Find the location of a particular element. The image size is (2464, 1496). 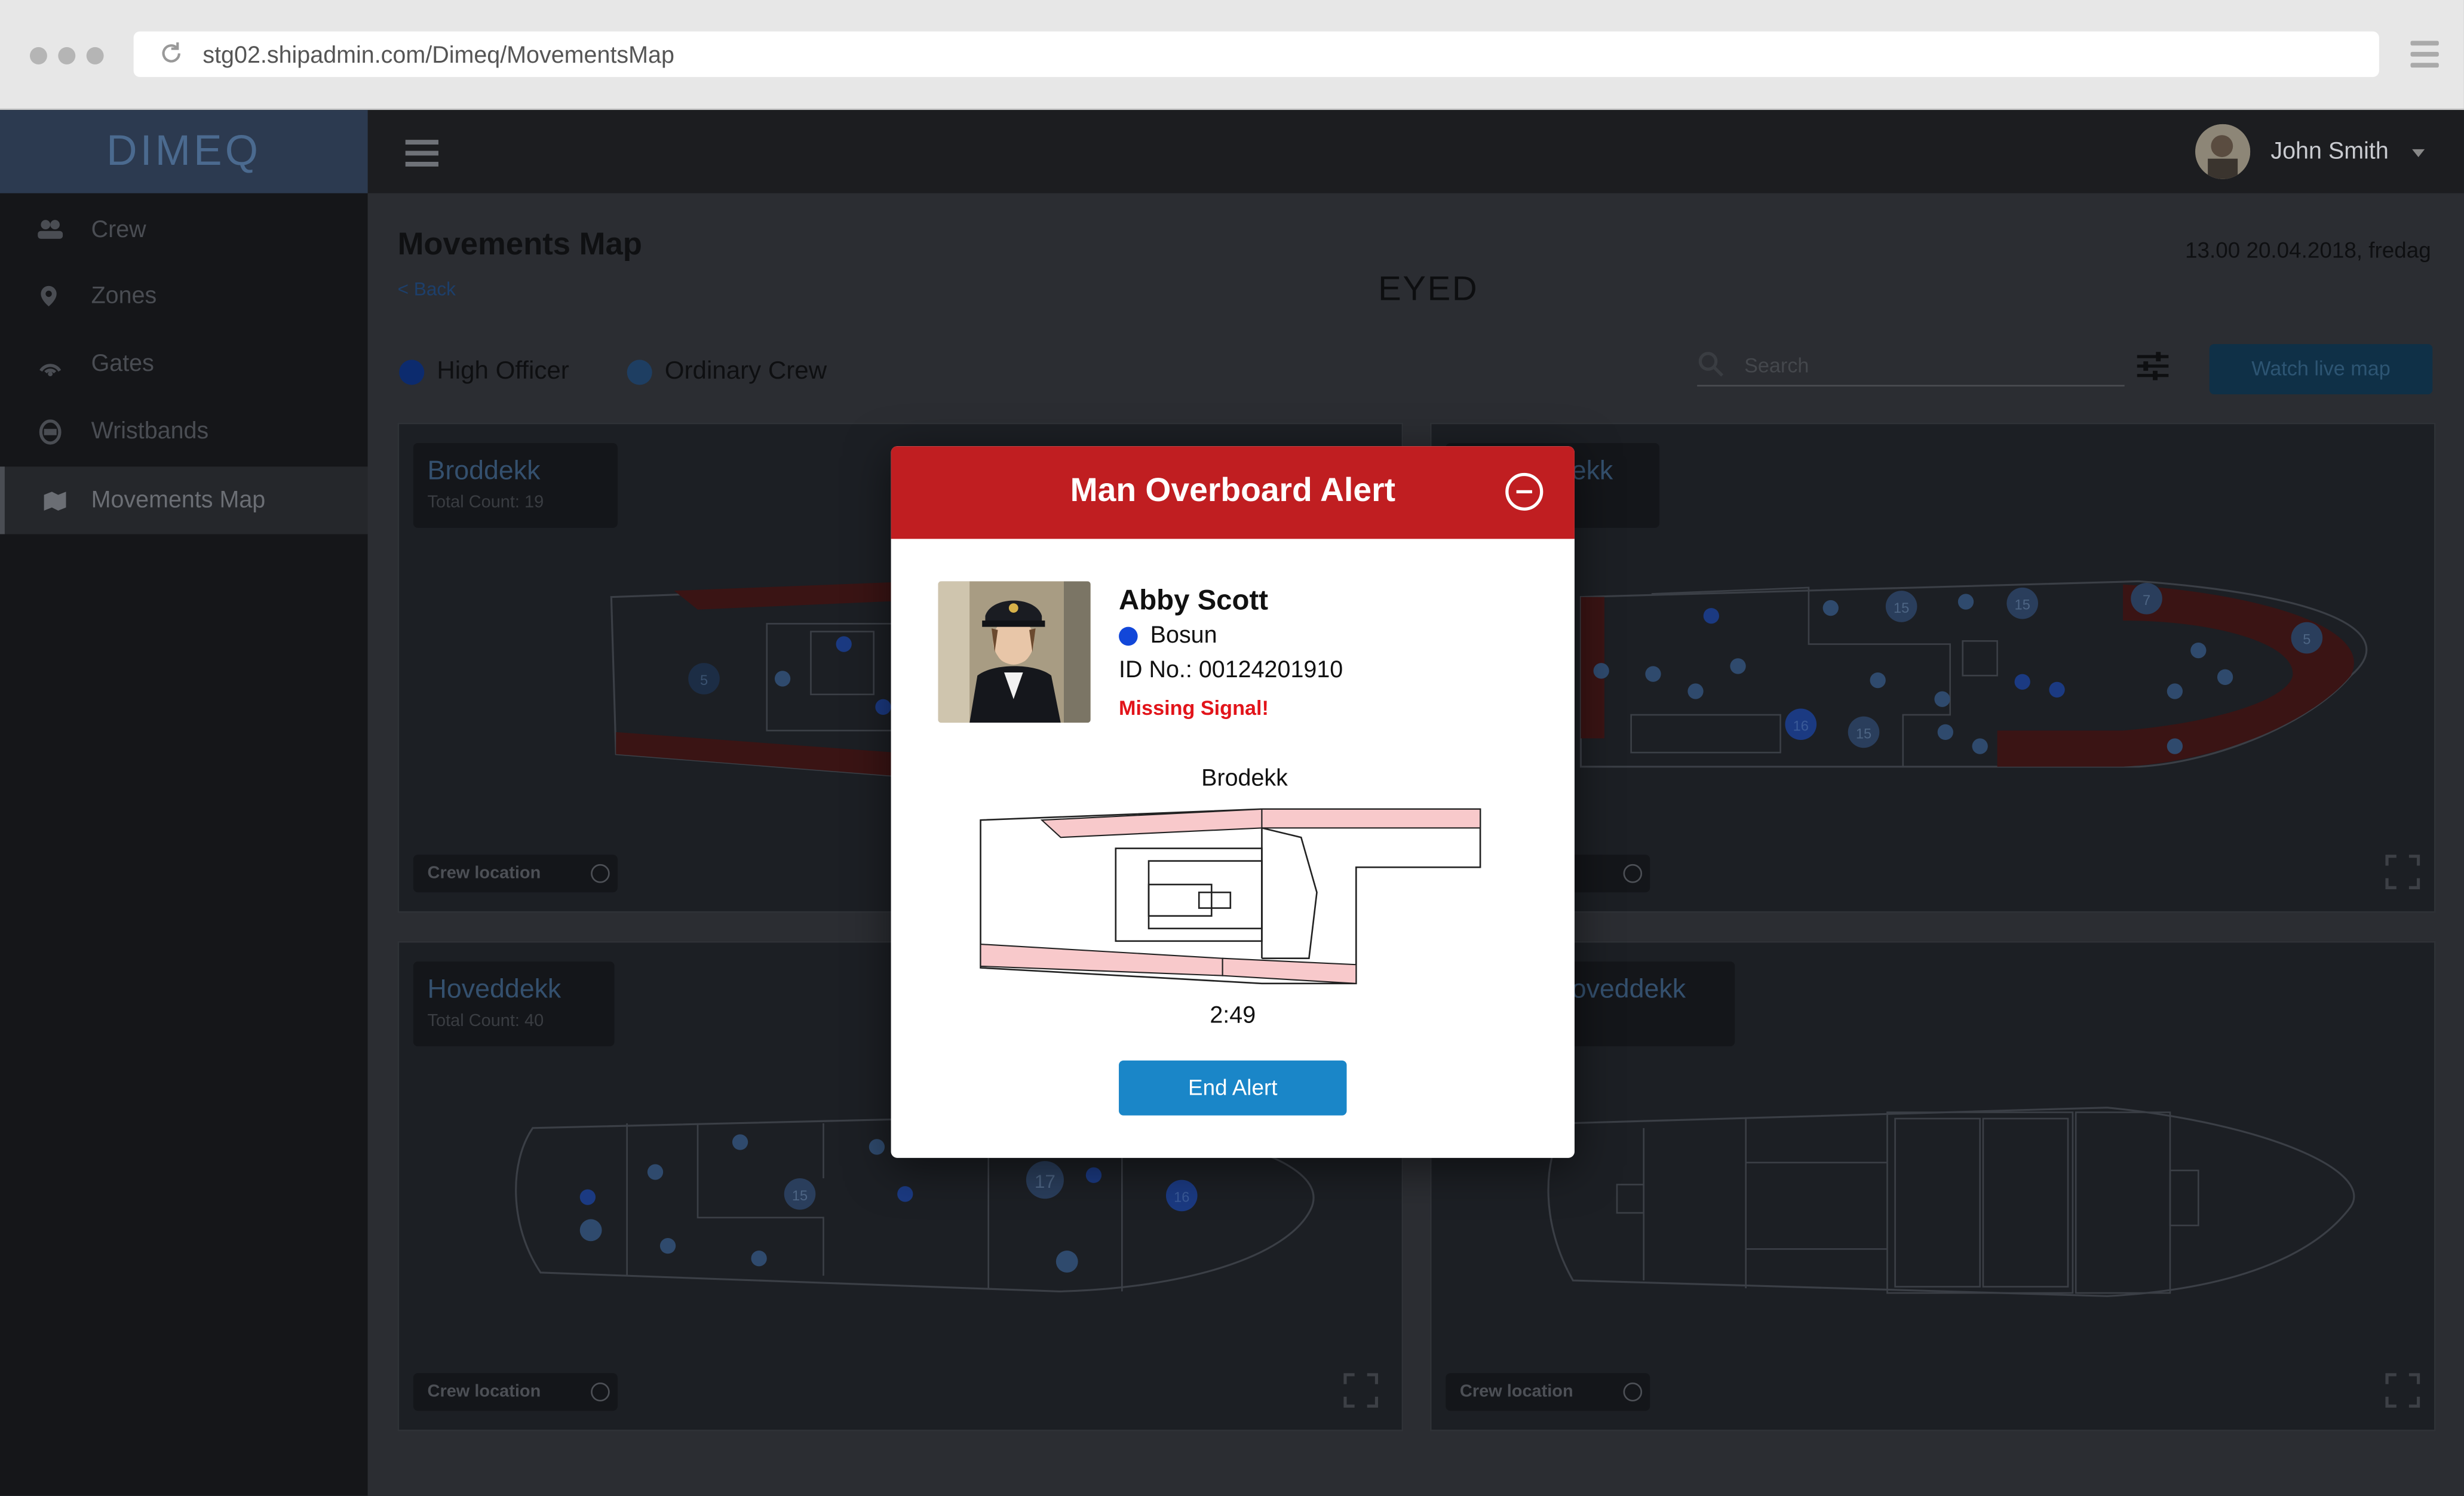

modal-header: Man Overboard Alert is located at coordinates (1233, 492).